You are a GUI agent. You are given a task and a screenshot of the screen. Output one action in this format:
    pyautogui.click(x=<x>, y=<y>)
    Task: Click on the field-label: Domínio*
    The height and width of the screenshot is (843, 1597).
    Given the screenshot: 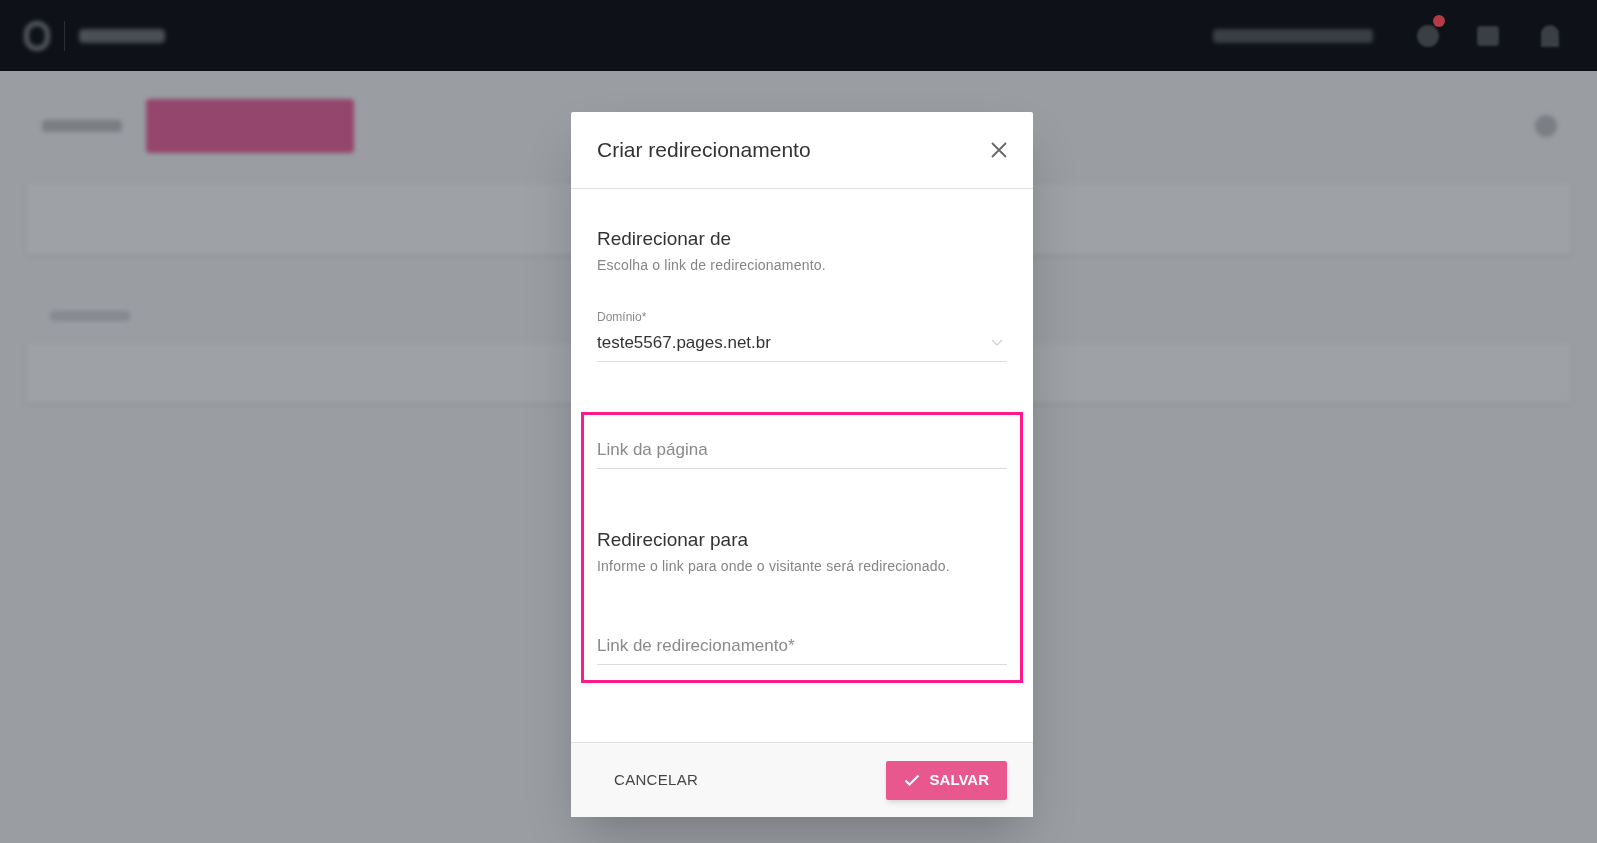 What is the action you would take?
    pyautogui.click(x=622, y=317)
    